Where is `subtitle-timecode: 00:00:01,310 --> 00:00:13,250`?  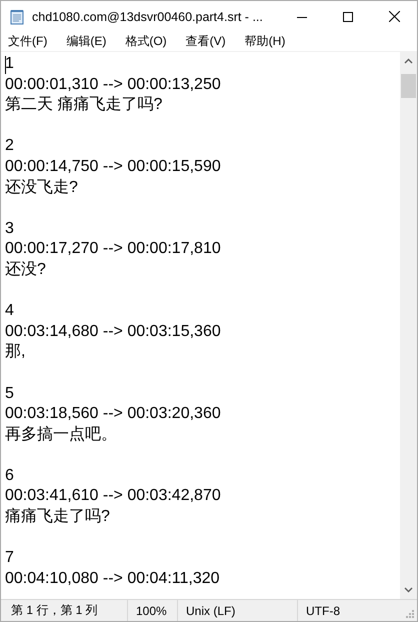 subtitle-timecode: 00:00:01,310 --> 00:00:13,250 is located at coordinates (113, 84).